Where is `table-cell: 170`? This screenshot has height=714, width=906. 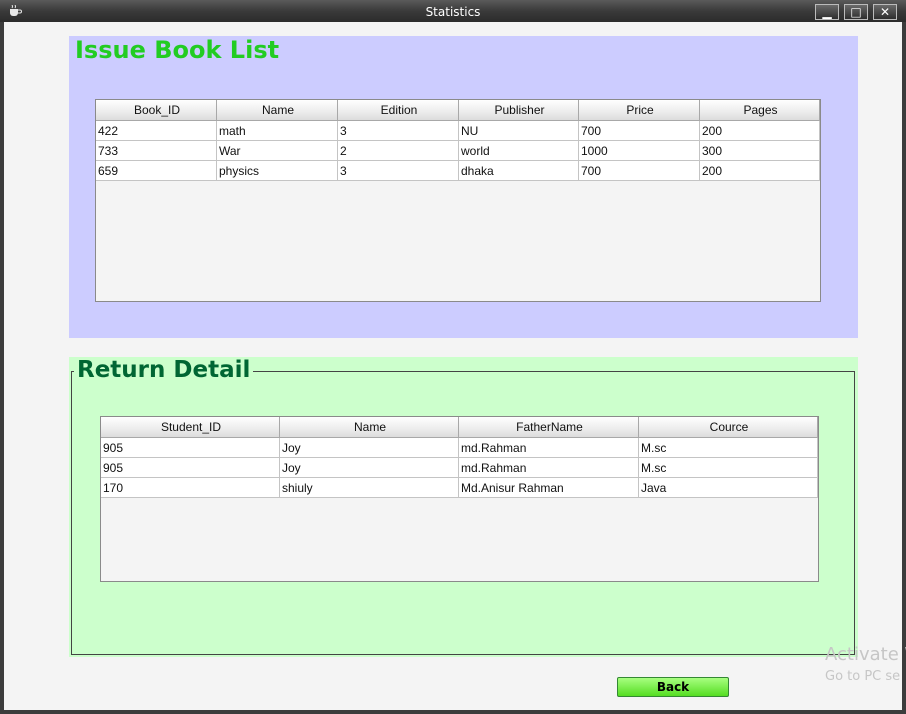
table-cell: 170 is located at coordinates (190, 488).